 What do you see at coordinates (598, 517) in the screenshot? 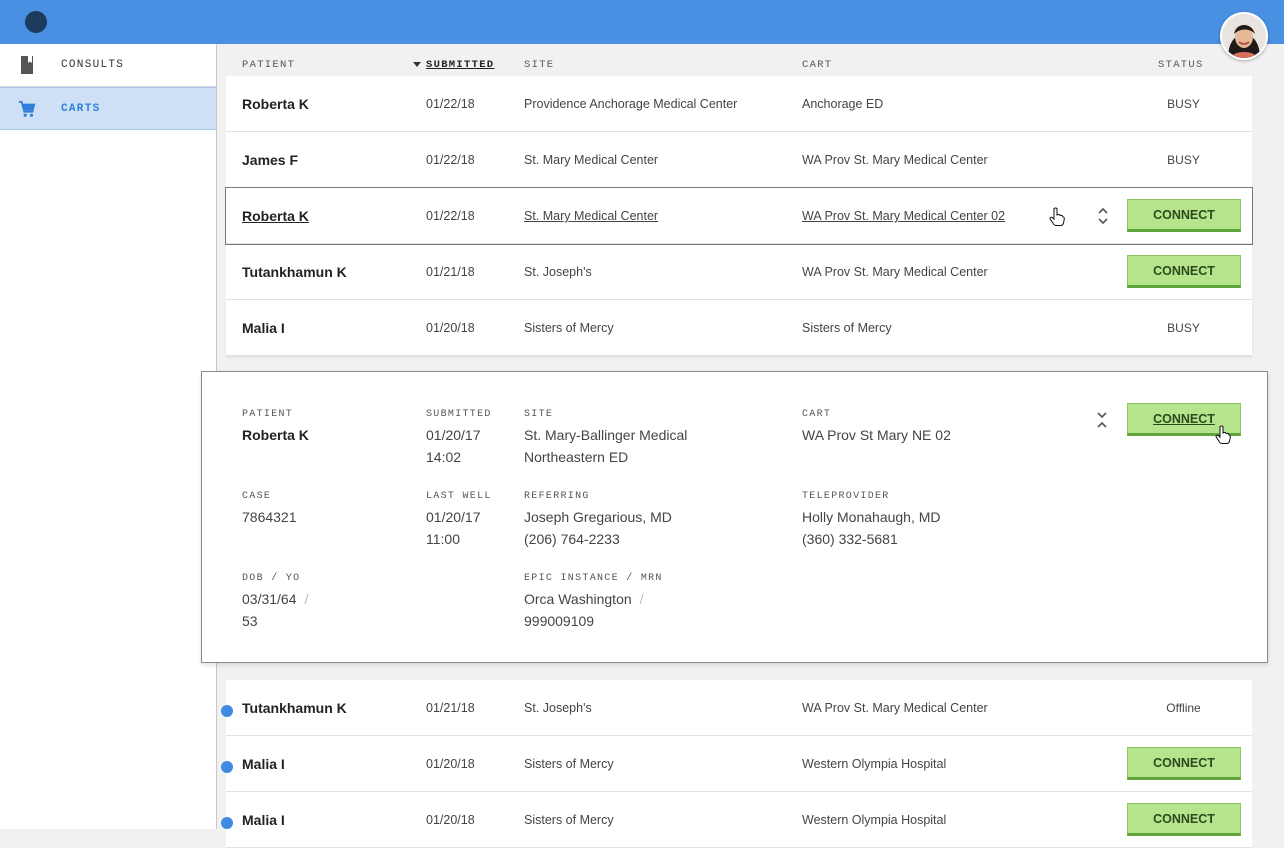
I see `detail-referring-name: Joseph Gregarious, MD` at bounding box center [598, 517].